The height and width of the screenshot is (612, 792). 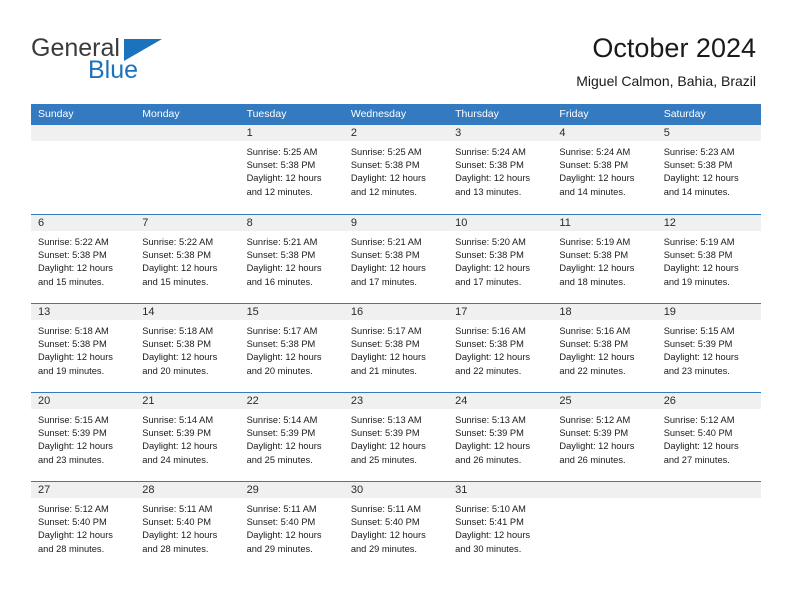 I want to click on day-number: 21, so click(x=187, y=401).